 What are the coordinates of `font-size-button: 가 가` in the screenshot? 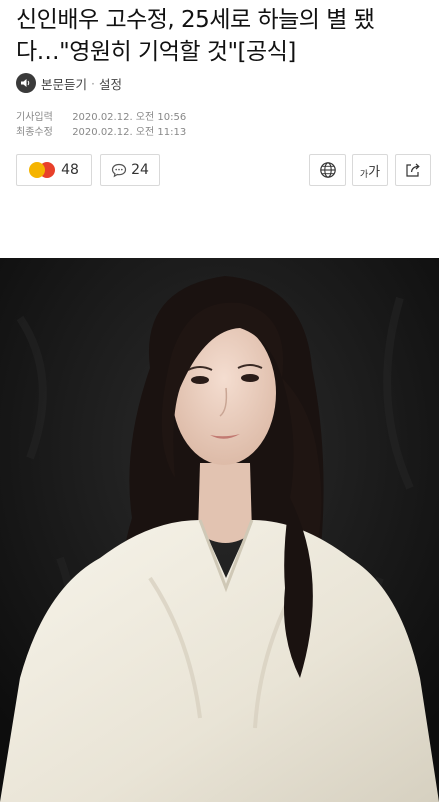 It's located at (370, 170).